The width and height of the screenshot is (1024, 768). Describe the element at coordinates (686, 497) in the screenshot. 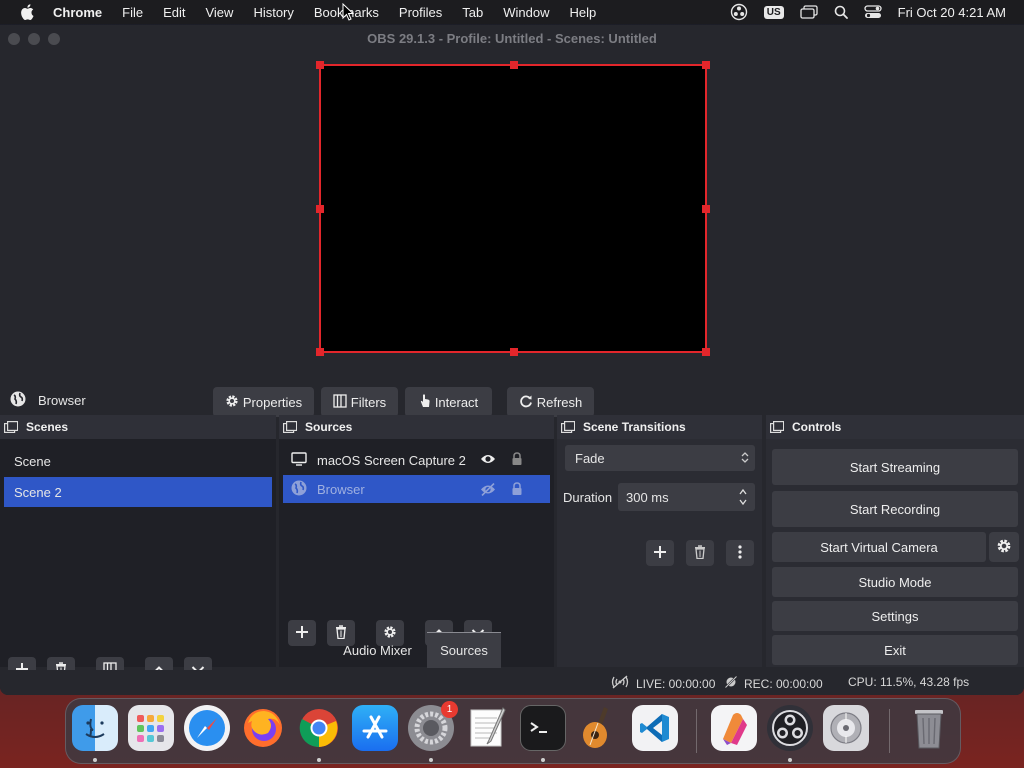

I see `duration-spinbox: 300 ms` at that location.